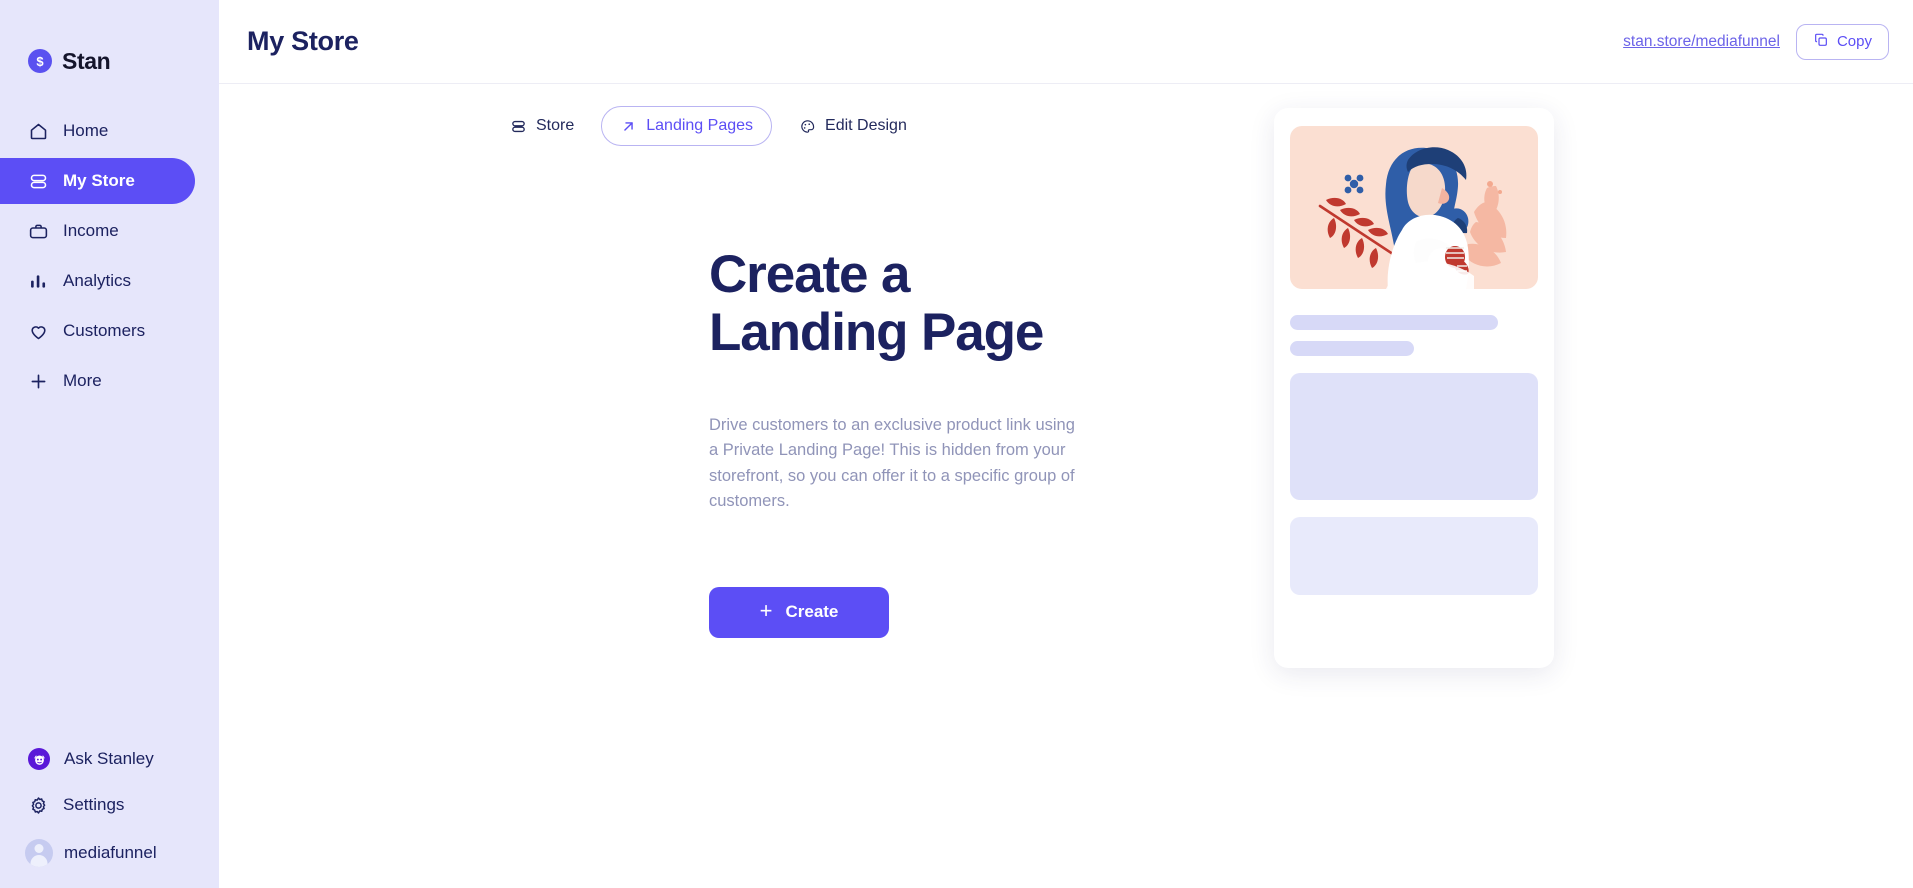 This screenshot has height=888, width=1913. I want to click on sidebar-user-profile: mediafunnel, so click(109, 853).